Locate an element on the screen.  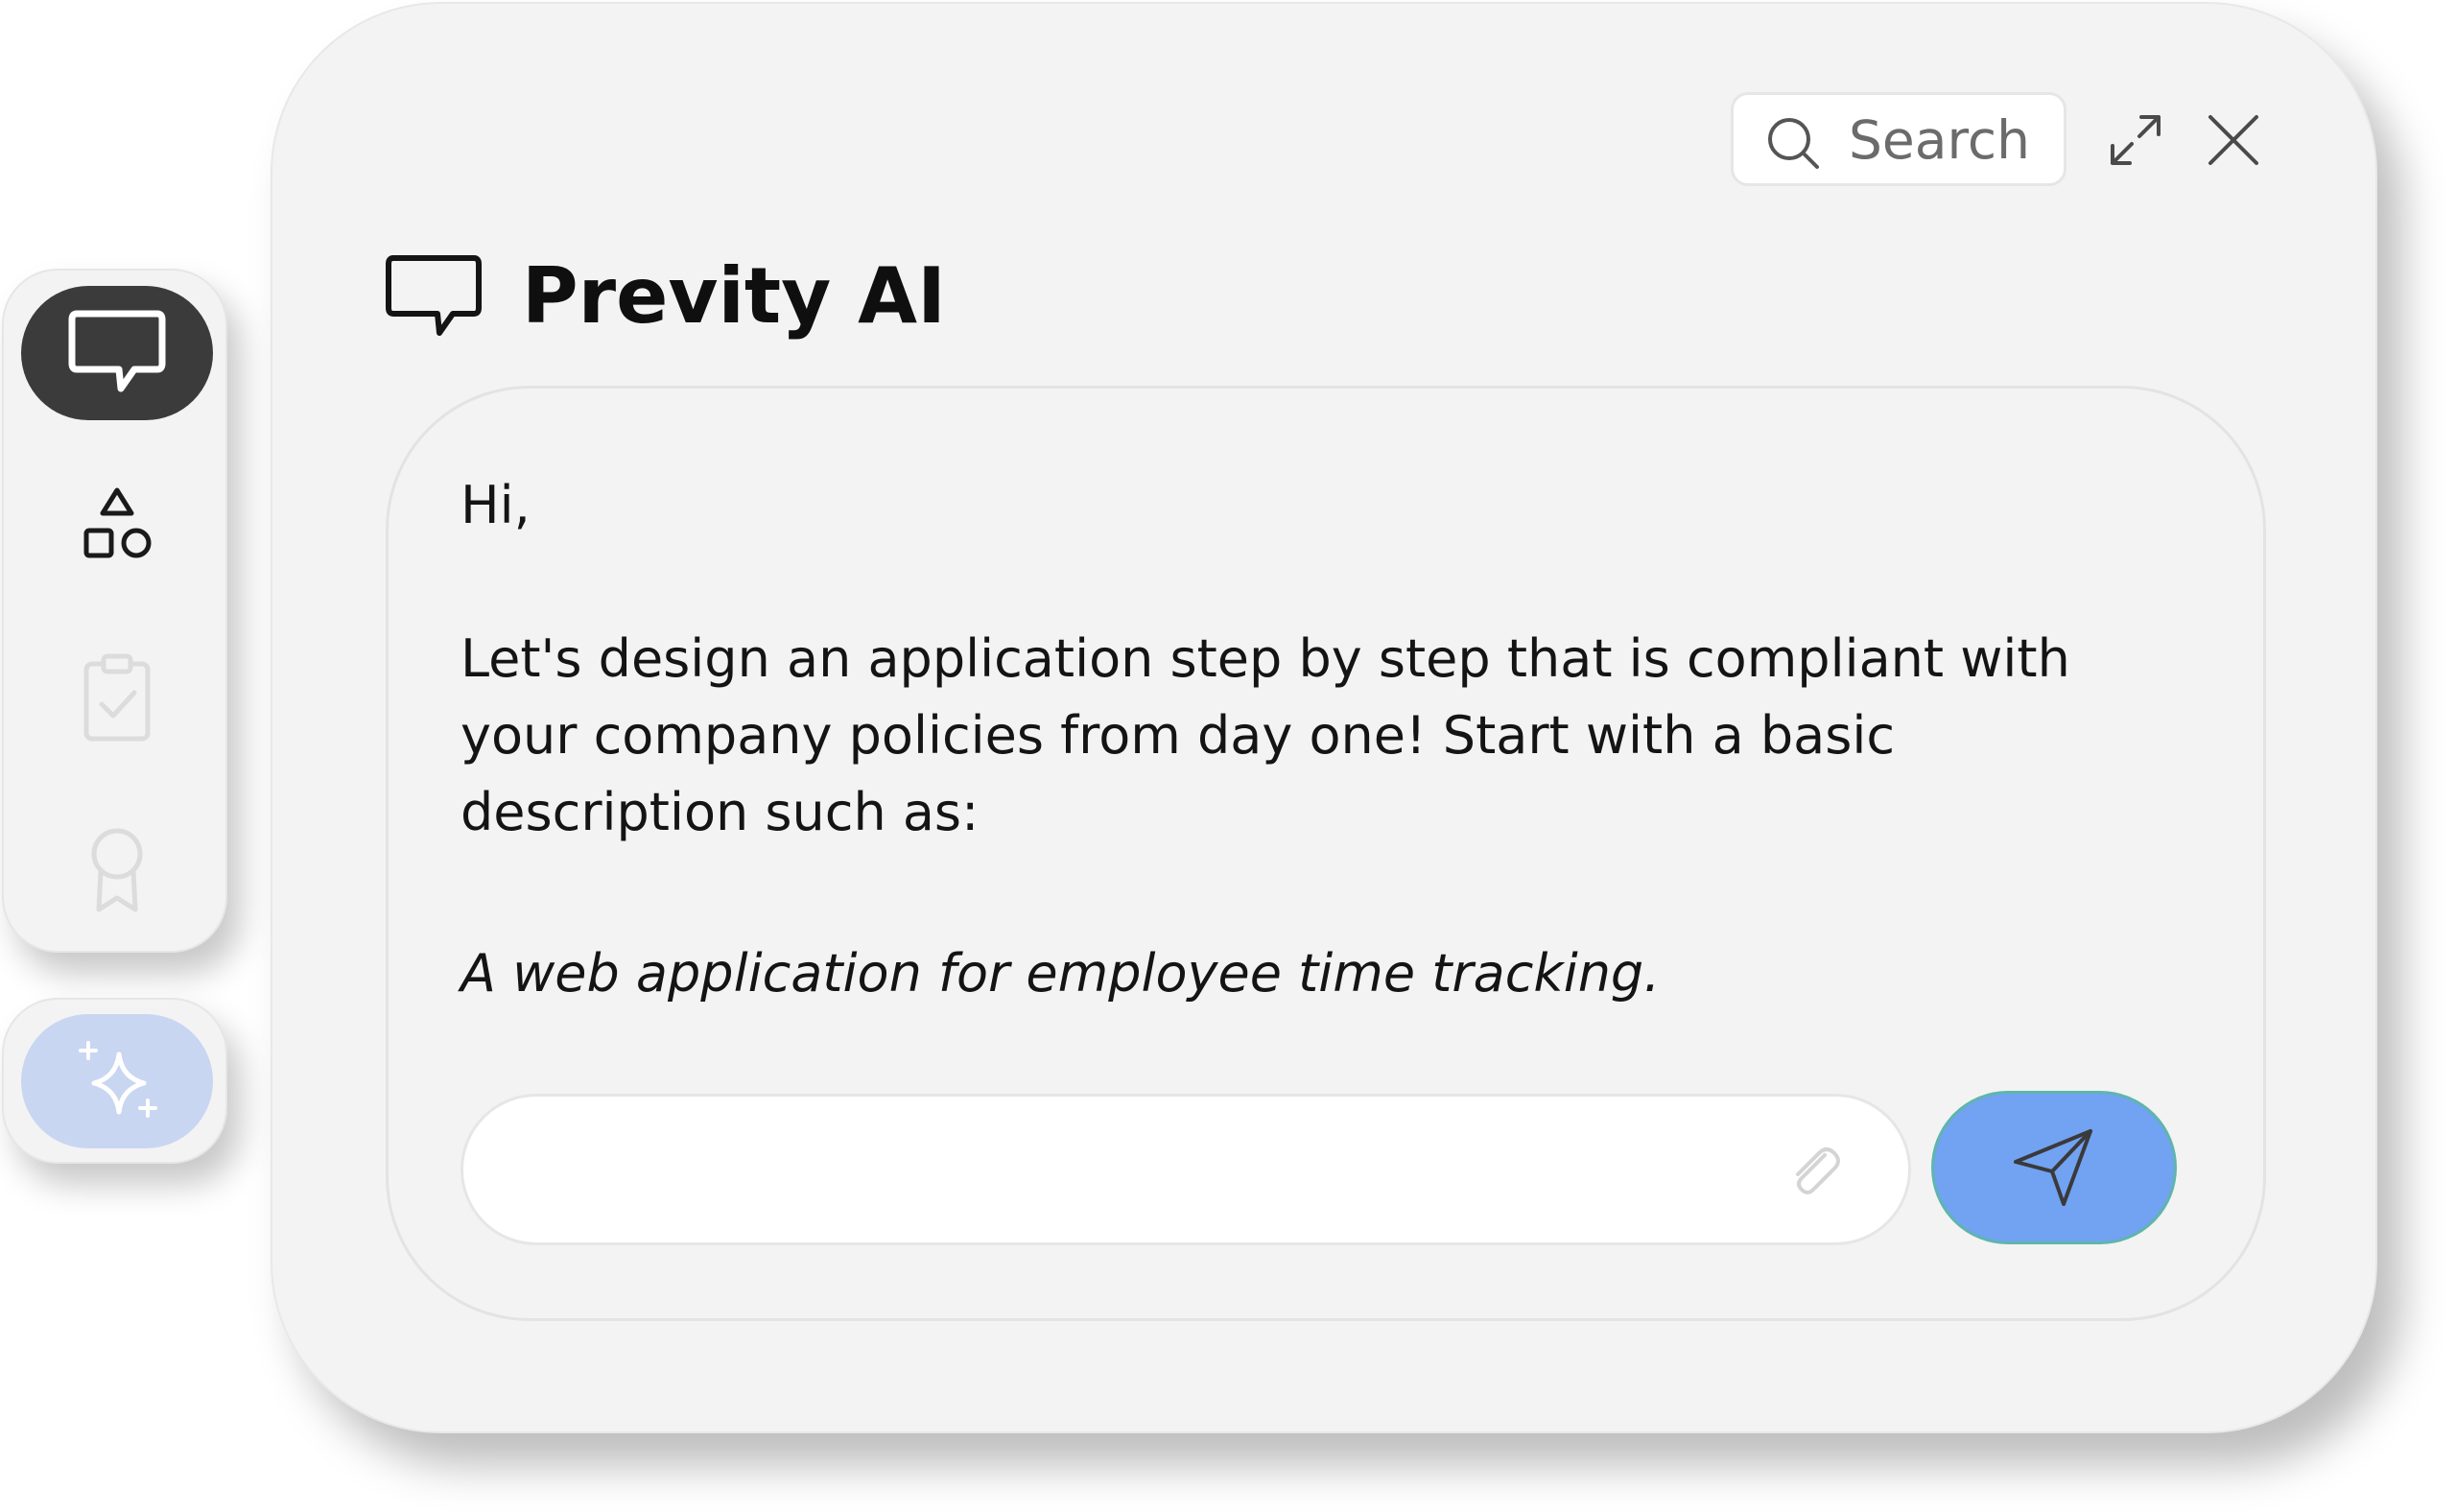
paperclip-icon is located at coordinates (1813, 1170).